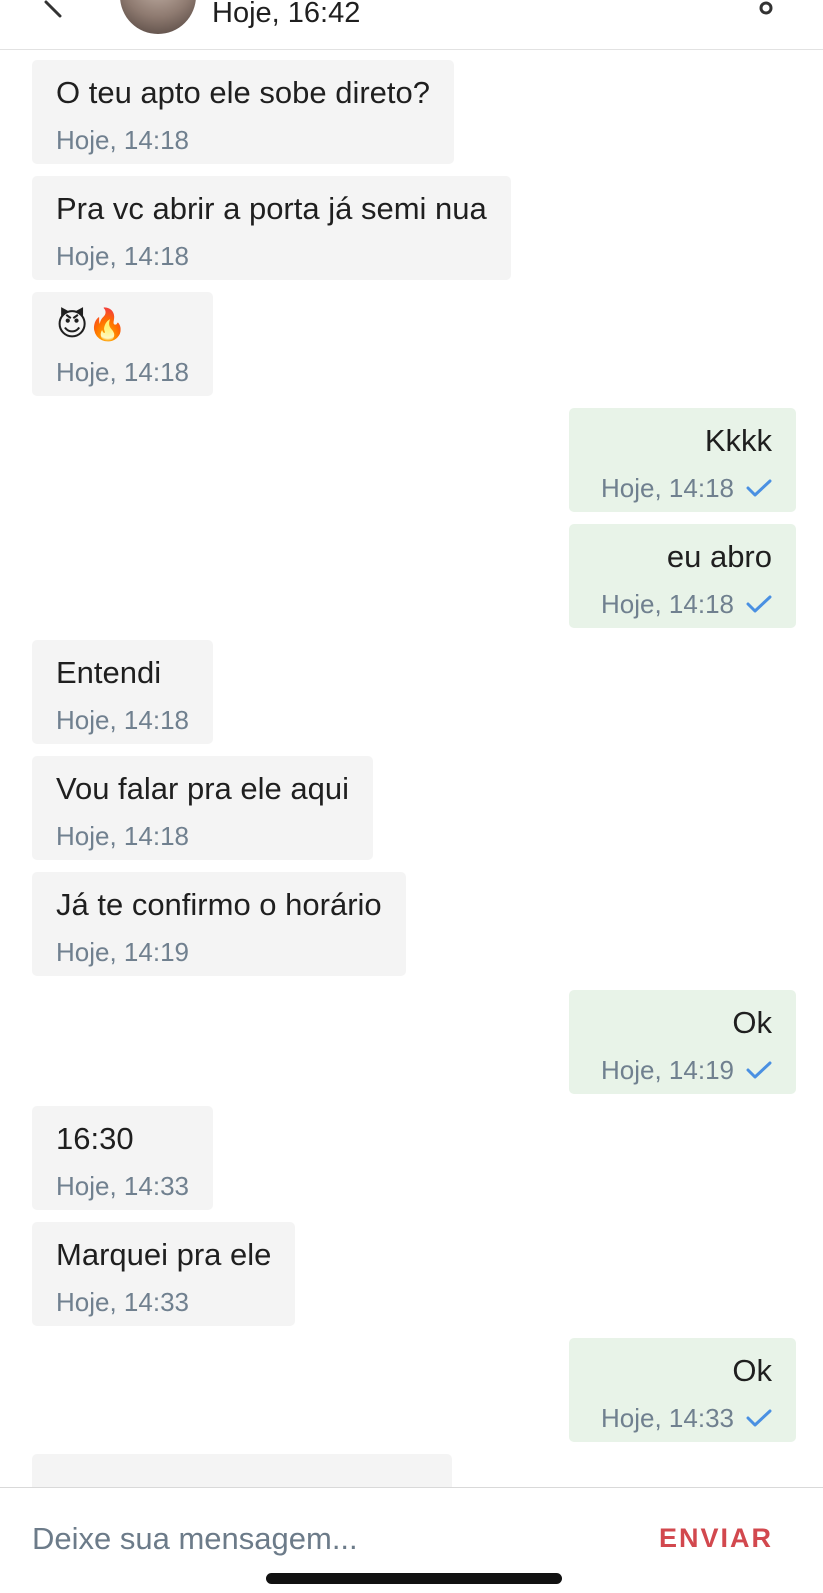 The image size is (823, 1593). What do you see at coordinates (164, 1254) in the screenshot?
I see `message-text: Marquei pra ele` at bounding box center [164, 1254].